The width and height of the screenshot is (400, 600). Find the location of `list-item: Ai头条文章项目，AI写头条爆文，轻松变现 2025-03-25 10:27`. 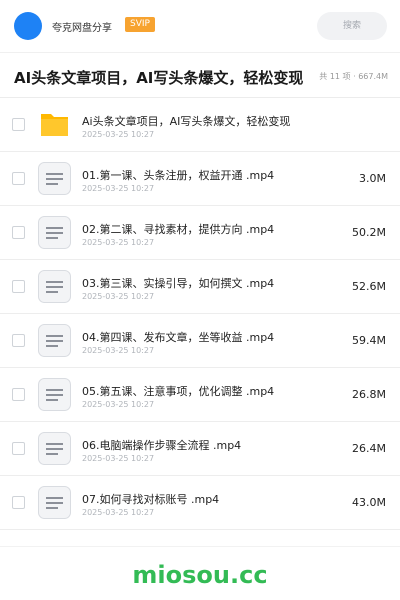

list-item: Ai头条文章项目，AI写头条爆文，轻松变现 2025-03-25 10:27 is located at coordinates (200, 125).